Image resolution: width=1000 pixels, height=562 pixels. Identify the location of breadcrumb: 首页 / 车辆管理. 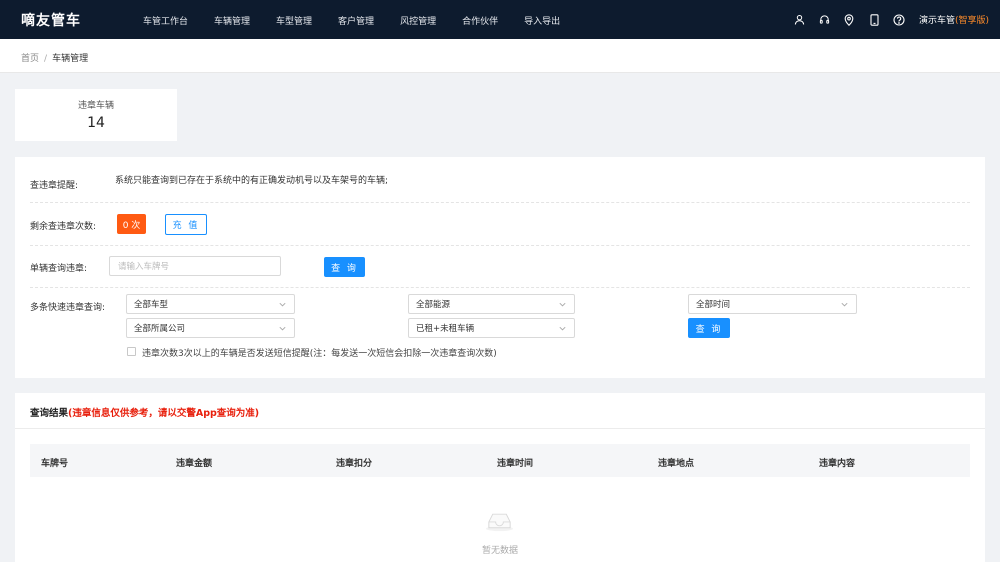
(54, 57).